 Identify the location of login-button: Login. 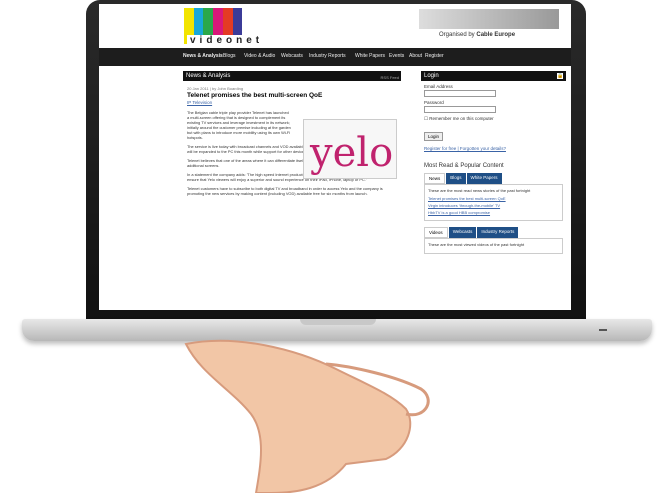
(434, 136).